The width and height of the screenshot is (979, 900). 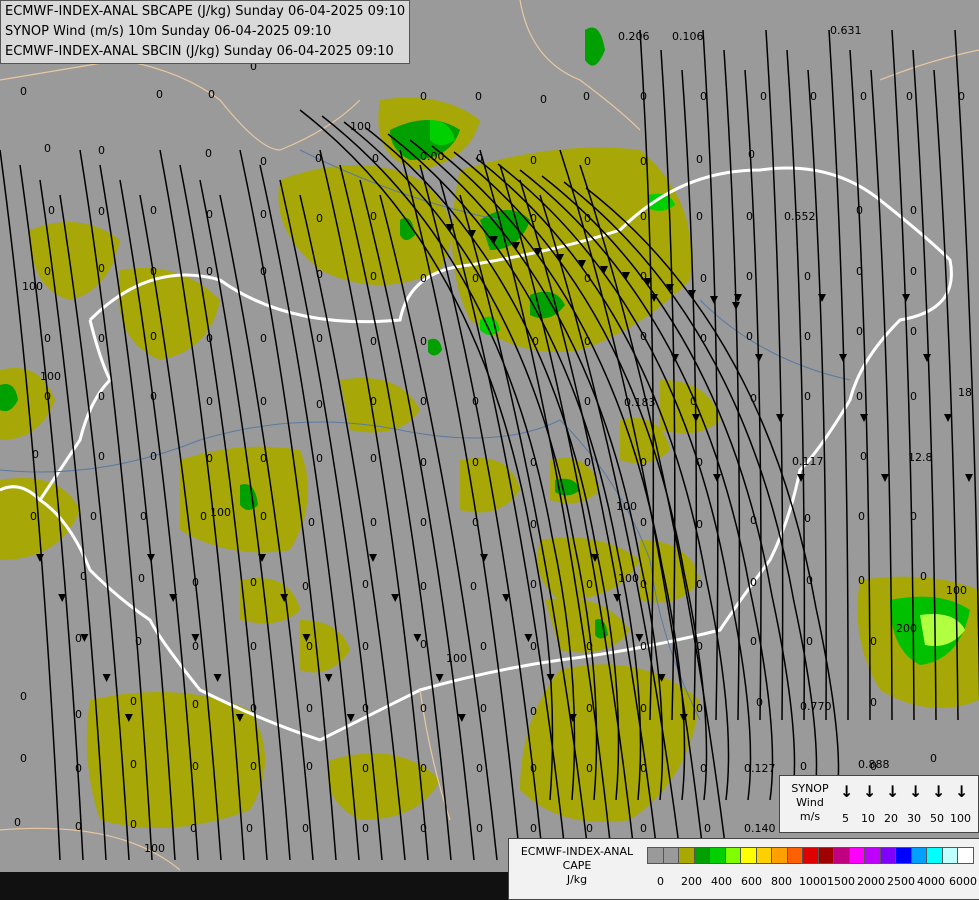 What do you see at coordinates (760, 828) in the screenshot?
I see `map-value-label: 0.140` at bounding box center [760, 828].